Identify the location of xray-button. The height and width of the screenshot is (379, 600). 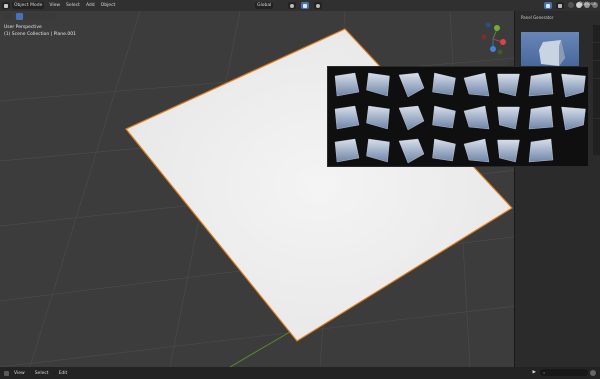
(560, 5).